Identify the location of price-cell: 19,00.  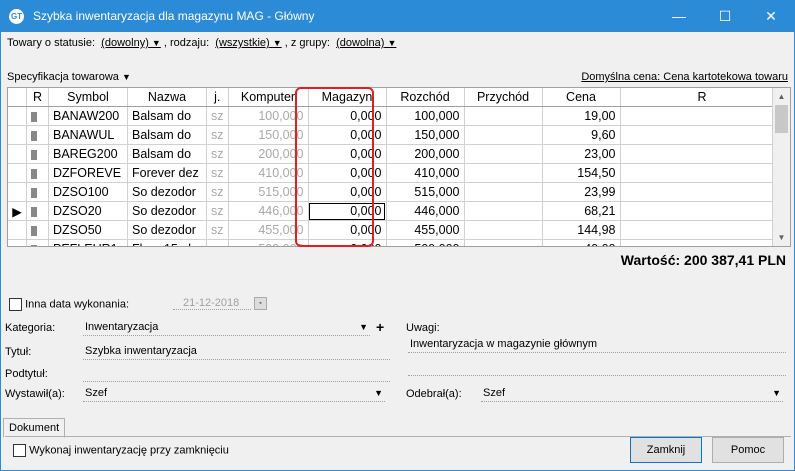
(581, 116).